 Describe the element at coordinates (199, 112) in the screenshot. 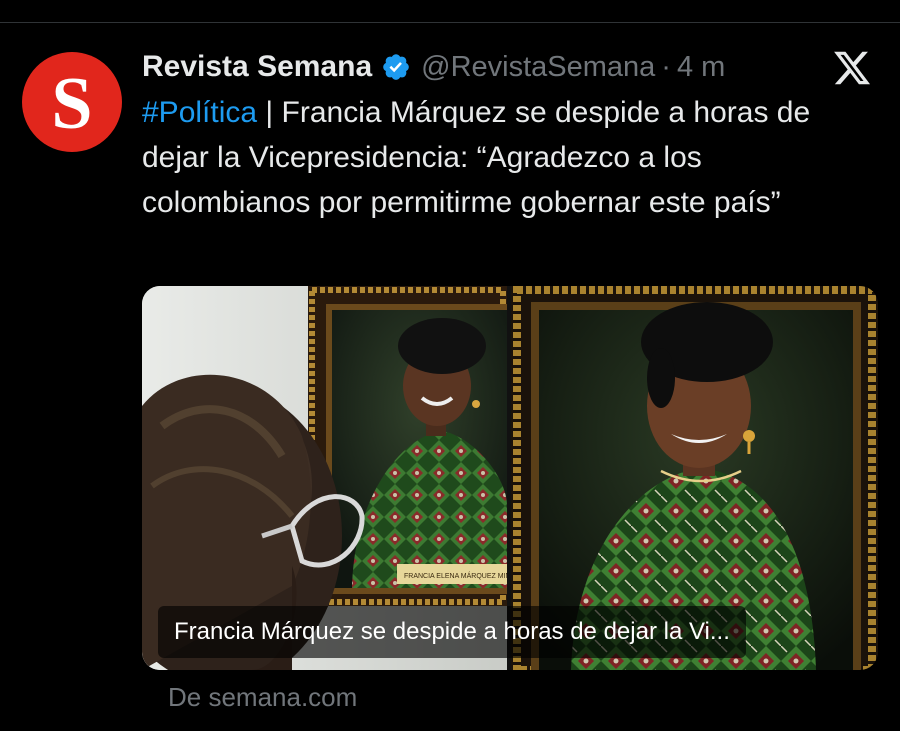

I see `hashtag-link: #Política` at that location.